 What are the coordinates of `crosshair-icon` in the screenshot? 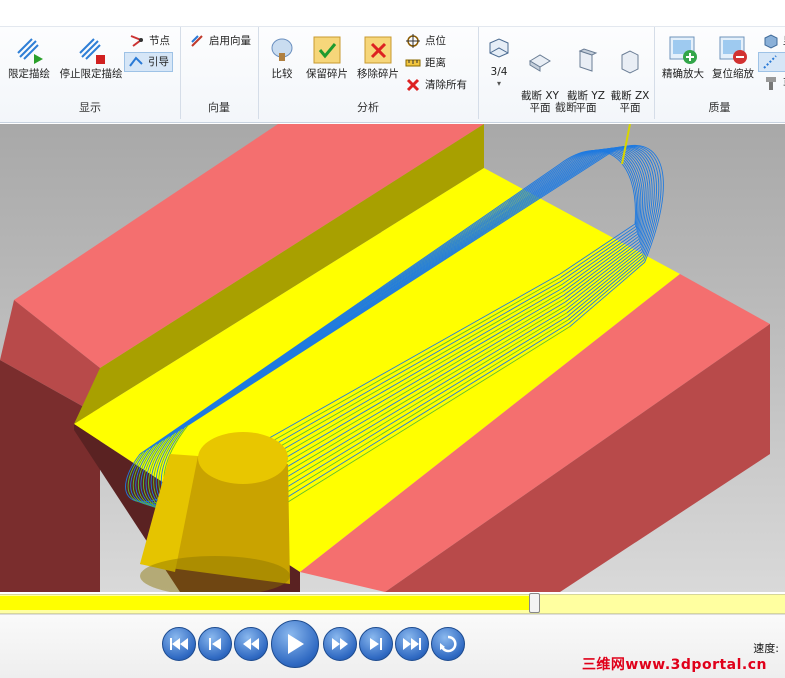 It's located at (413, 41).